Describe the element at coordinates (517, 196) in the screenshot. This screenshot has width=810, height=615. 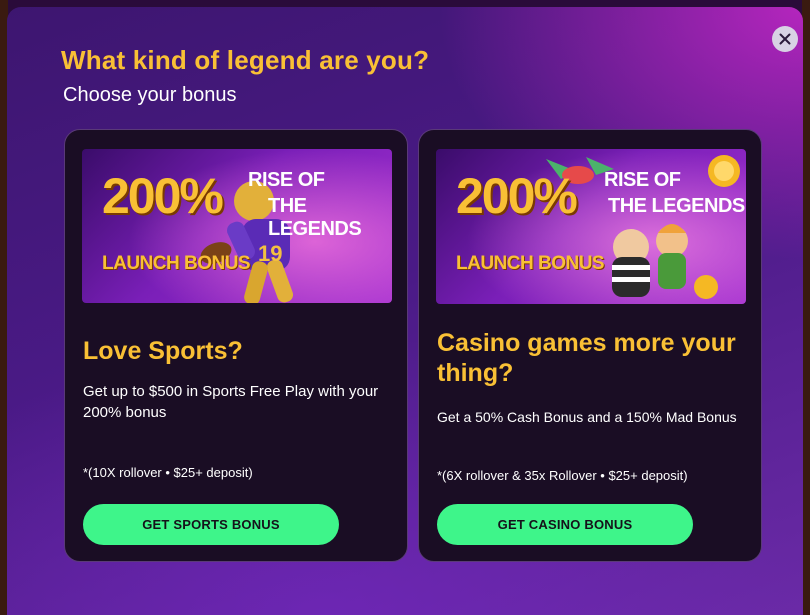
I see `casino-banner-percent: 200%` at that location.